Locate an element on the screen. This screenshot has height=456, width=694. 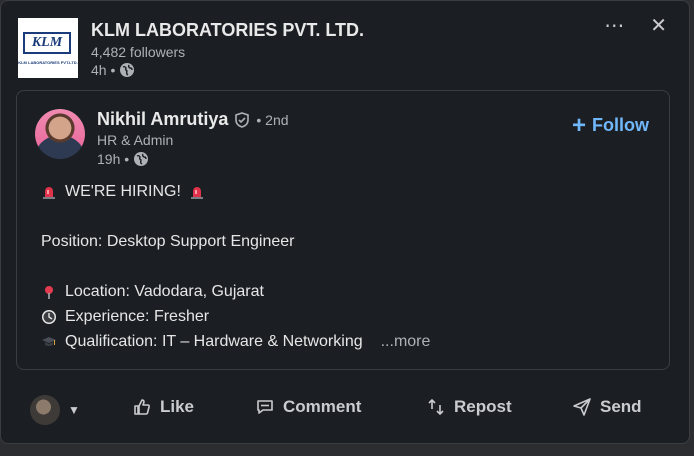
reactor-avatar is located at coordinates (45, 410).